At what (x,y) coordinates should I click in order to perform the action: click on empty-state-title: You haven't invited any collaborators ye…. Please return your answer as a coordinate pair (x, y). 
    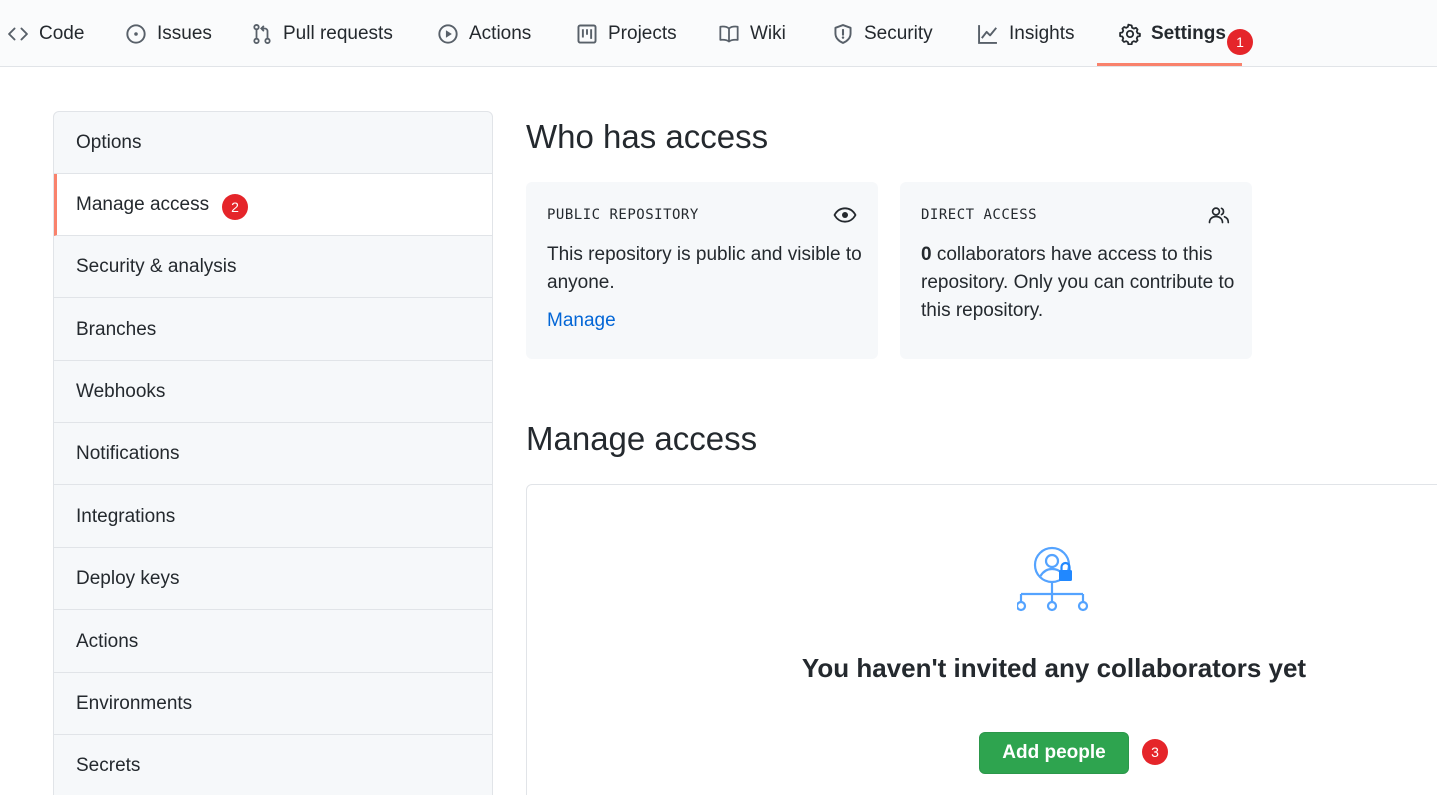
    Looking at the image, I should click on (1054, 668).